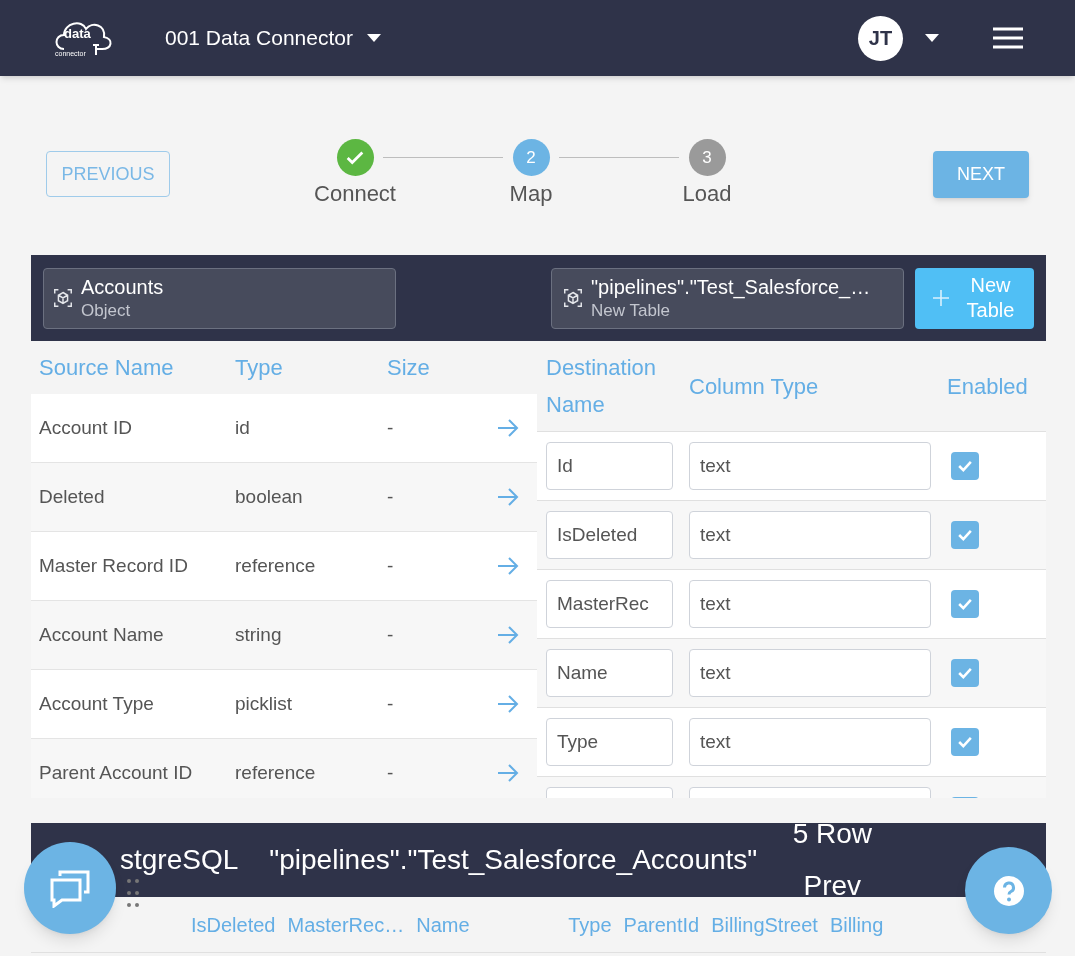 The height and width of the screenshot is (956, 1075). Describe the element at coordinates (754, 386) in the screenshot. I see `column-header: Column Type` at that location.